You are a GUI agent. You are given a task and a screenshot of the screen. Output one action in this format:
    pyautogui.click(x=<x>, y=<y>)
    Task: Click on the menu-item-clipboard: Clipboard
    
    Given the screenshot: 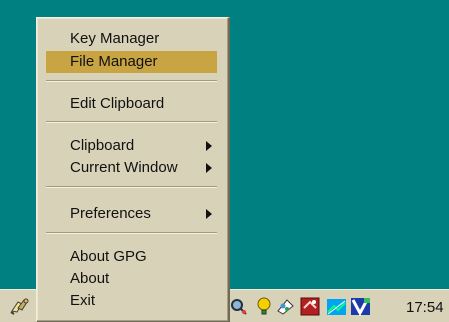 What is the action you would take?
    pyautogui.click(x=131, y=146)
    